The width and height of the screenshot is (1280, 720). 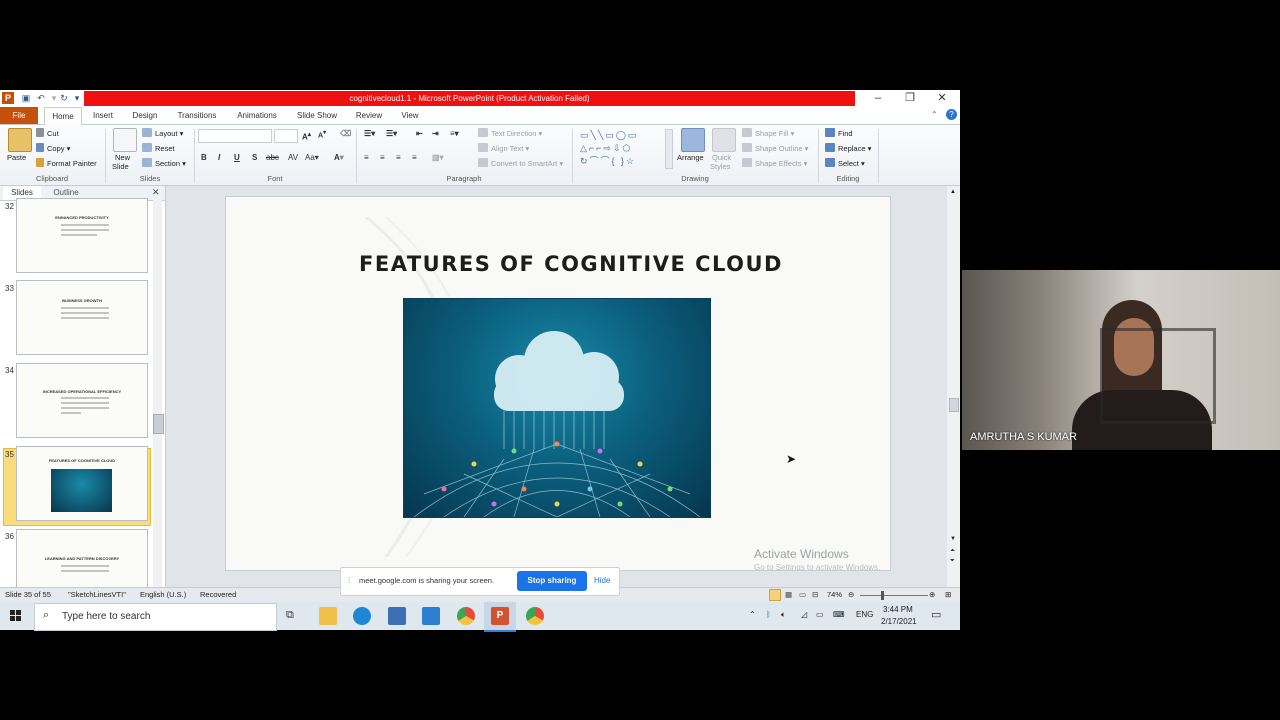 What do you see at coordinates (936, 614) in the screenshot?
I see `notifications-icon: ▭` at bounding box center [936, 614].